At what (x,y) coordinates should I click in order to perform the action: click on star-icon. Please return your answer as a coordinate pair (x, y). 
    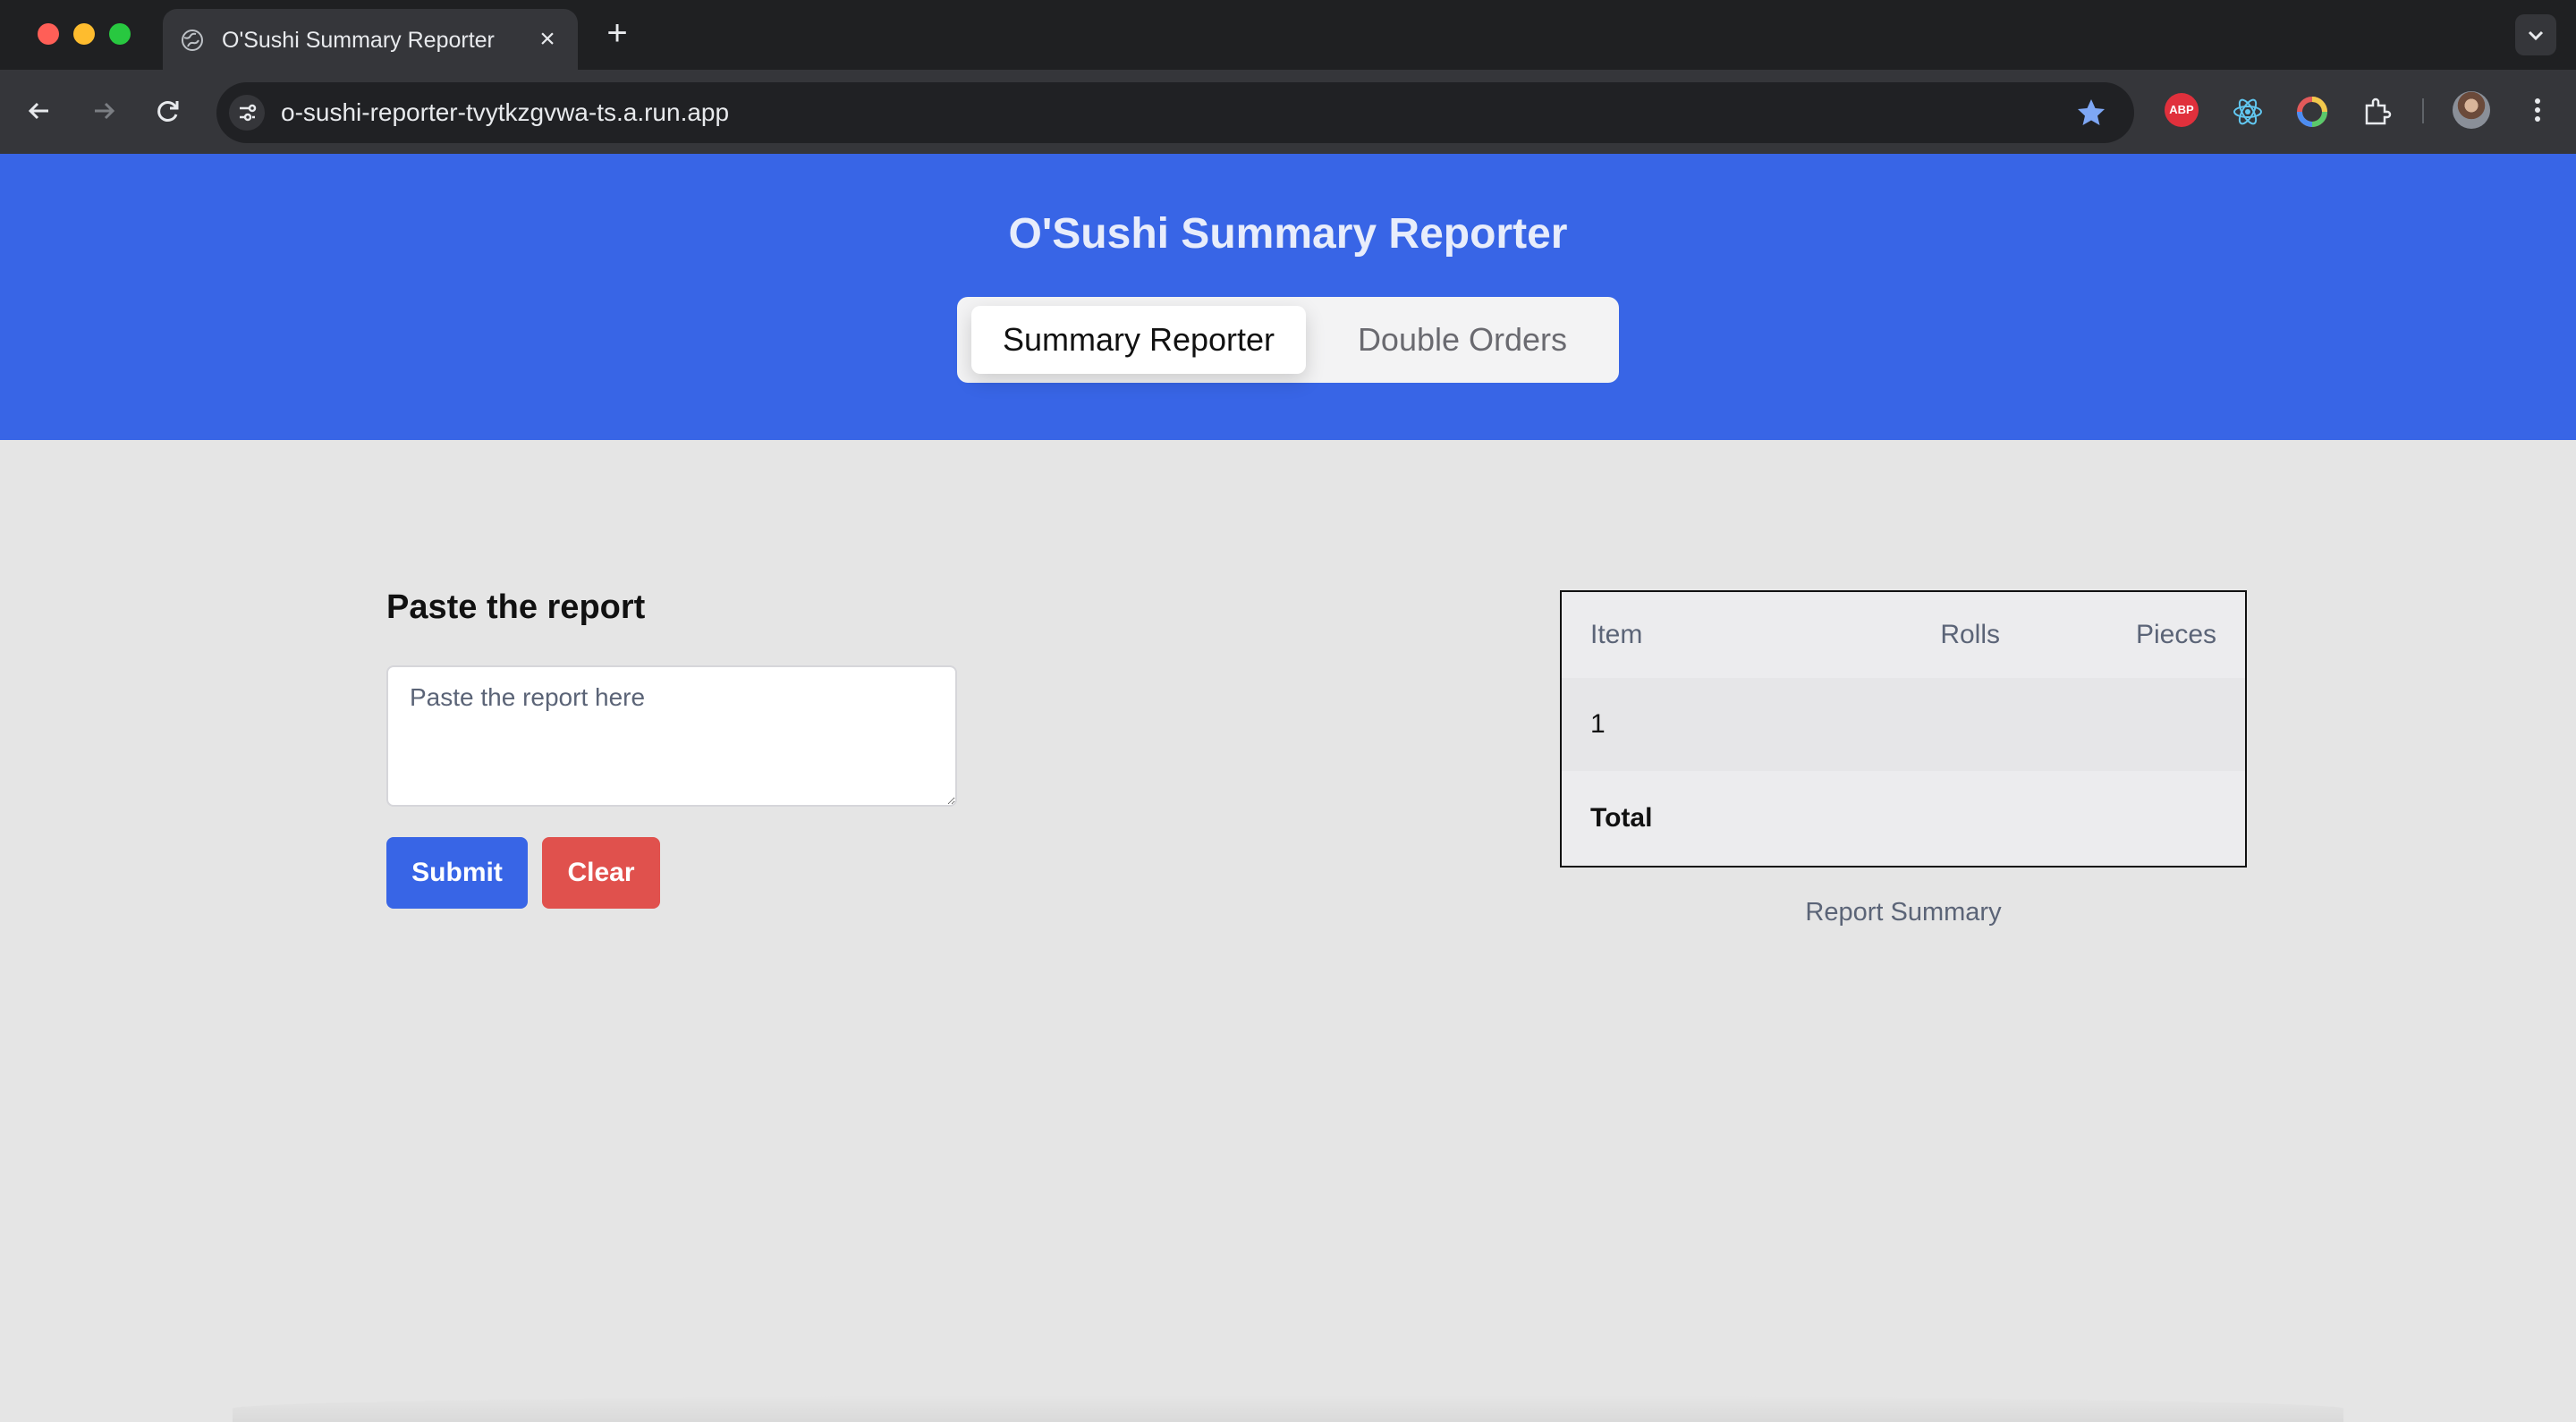
    Looking at the image, I should click on (2091, 113).